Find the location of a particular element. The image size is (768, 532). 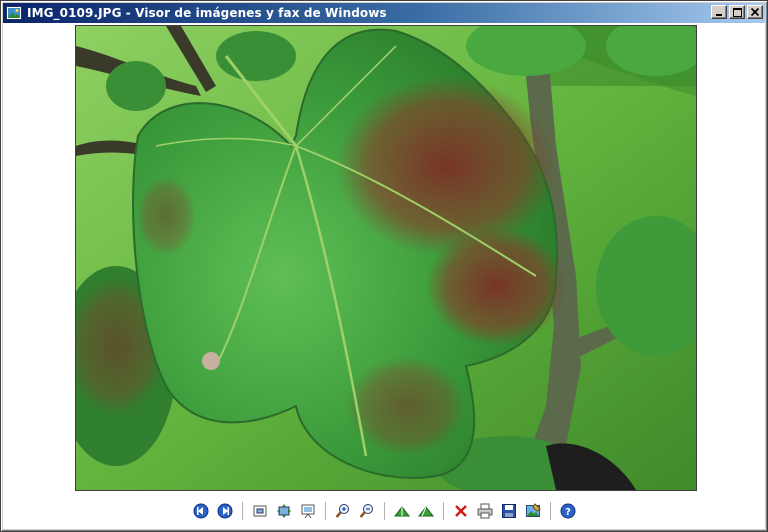

zoom-in-icon is located at coordinates (342, 511).